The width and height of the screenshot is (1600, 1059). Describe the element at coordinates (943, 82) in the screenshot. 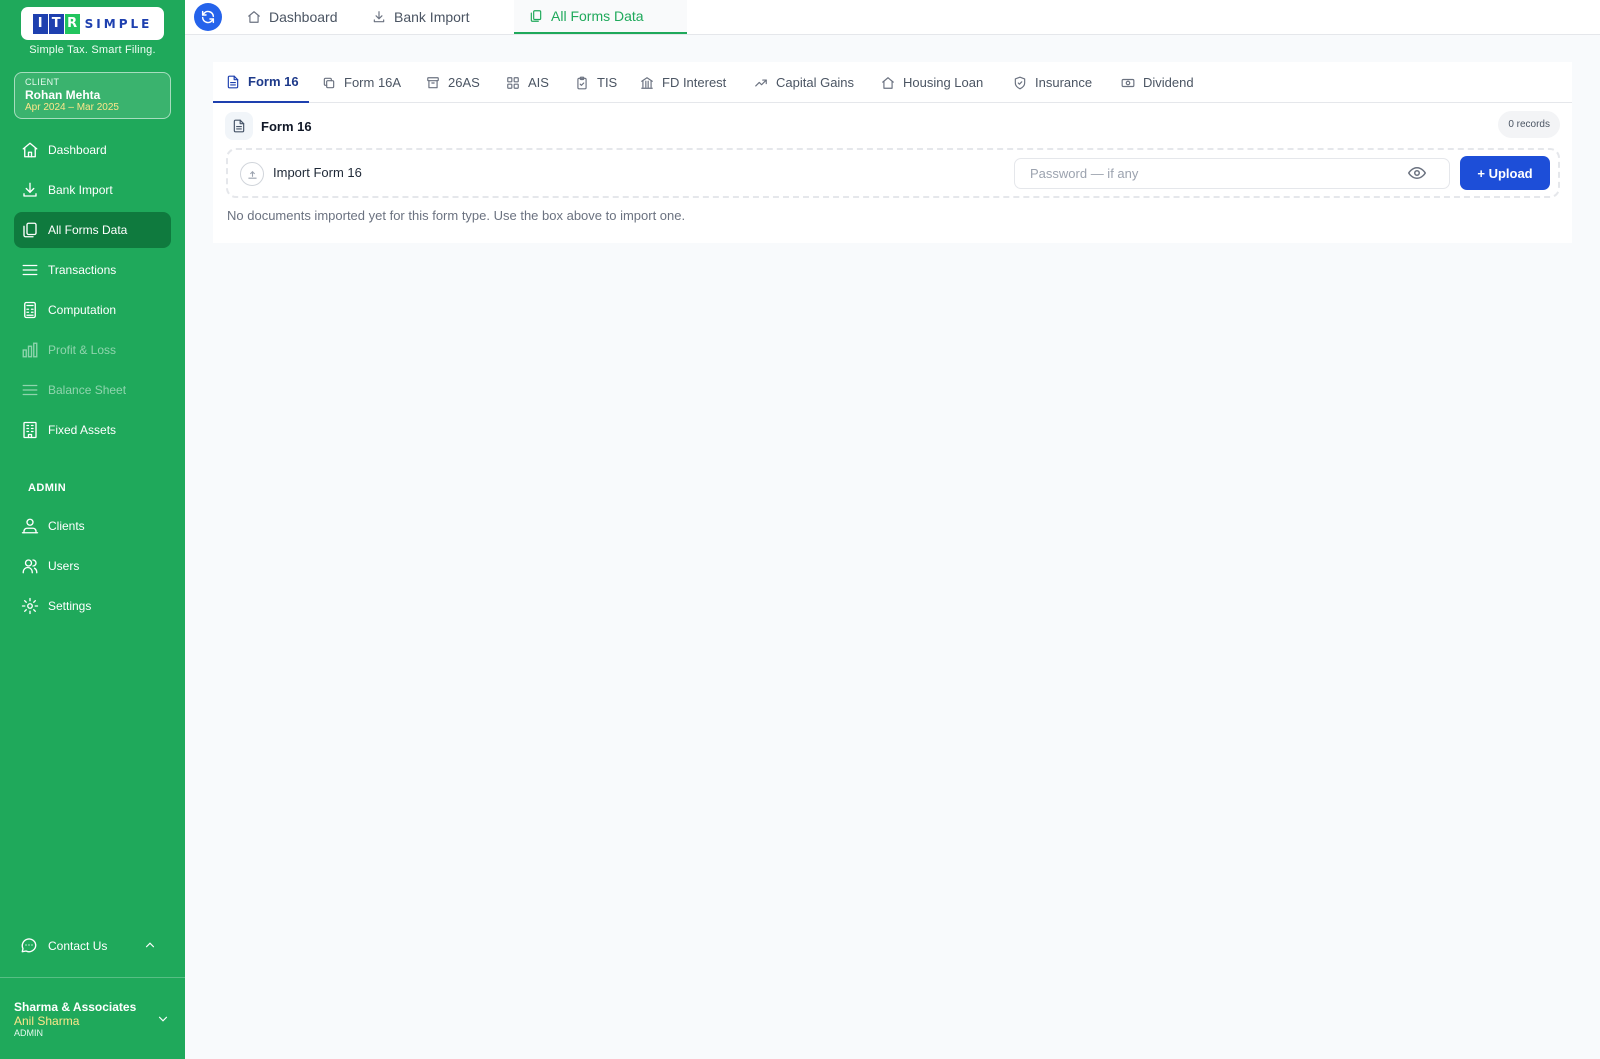

I see `tab-label: Housing Loan` at that location.